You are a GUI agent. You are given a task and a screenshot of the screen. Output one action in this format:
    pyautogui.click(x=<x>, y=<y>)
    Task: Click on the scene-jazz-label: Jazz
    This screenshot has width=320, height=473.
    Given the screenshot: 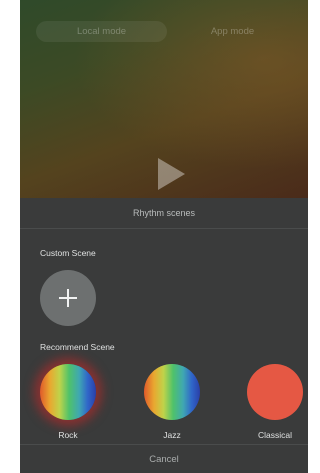 What is the action you would take?
    pyautogui.click(x=172, y=435)
    